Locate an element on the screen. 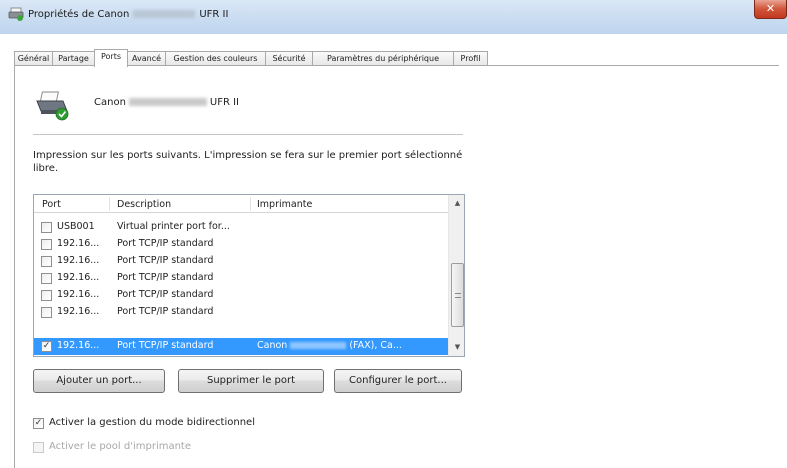 The height and width of the screenshot is (468, 787). printer-ok-icon is located at coordinates (52, 106).